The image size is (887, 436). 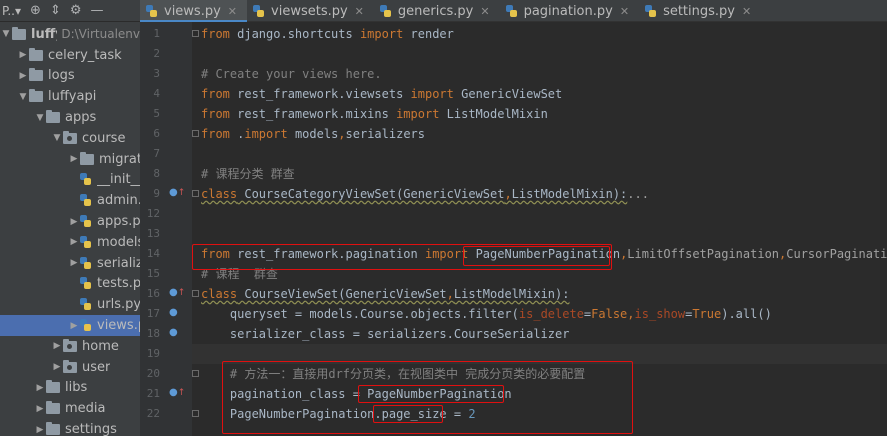 I want to click on tree-item: ▶ migrations, so click(x=70, y=159).